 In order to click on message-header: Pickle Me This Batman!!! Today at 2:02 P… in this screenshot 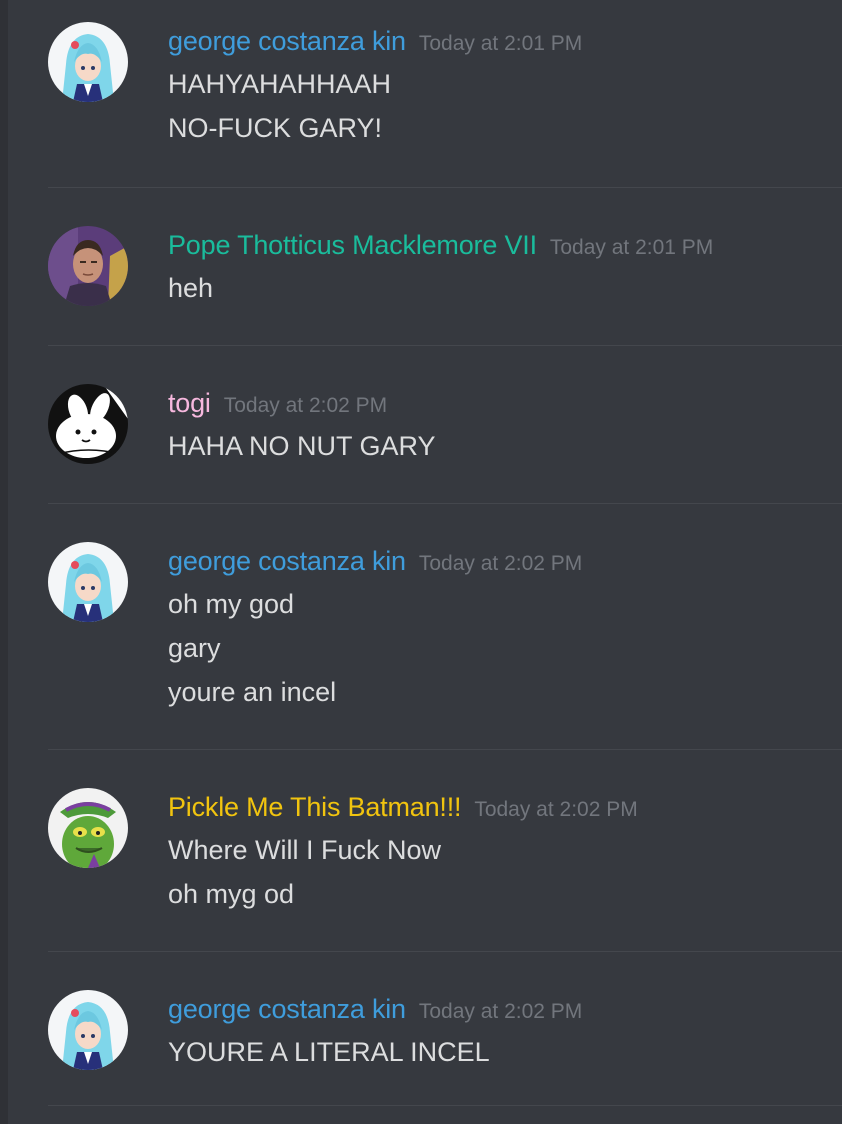, I will do `click(505, 810)`.